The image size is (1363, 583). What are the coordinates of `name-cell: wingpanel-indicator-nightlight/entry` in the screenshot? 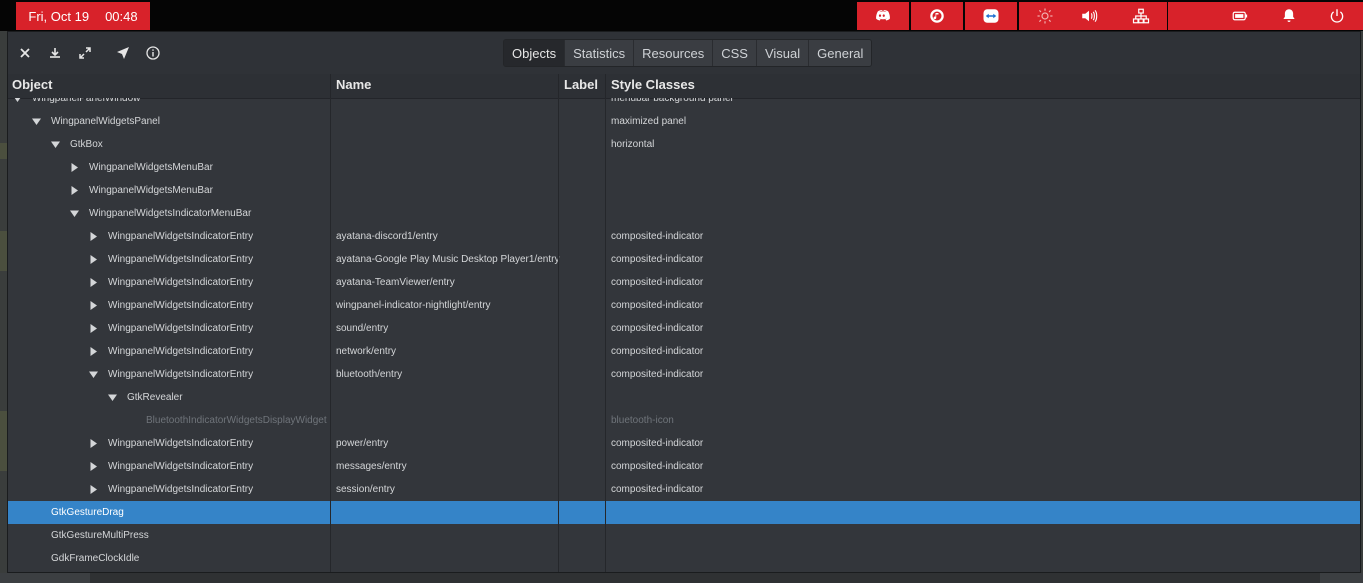 It's located at (413, 305).